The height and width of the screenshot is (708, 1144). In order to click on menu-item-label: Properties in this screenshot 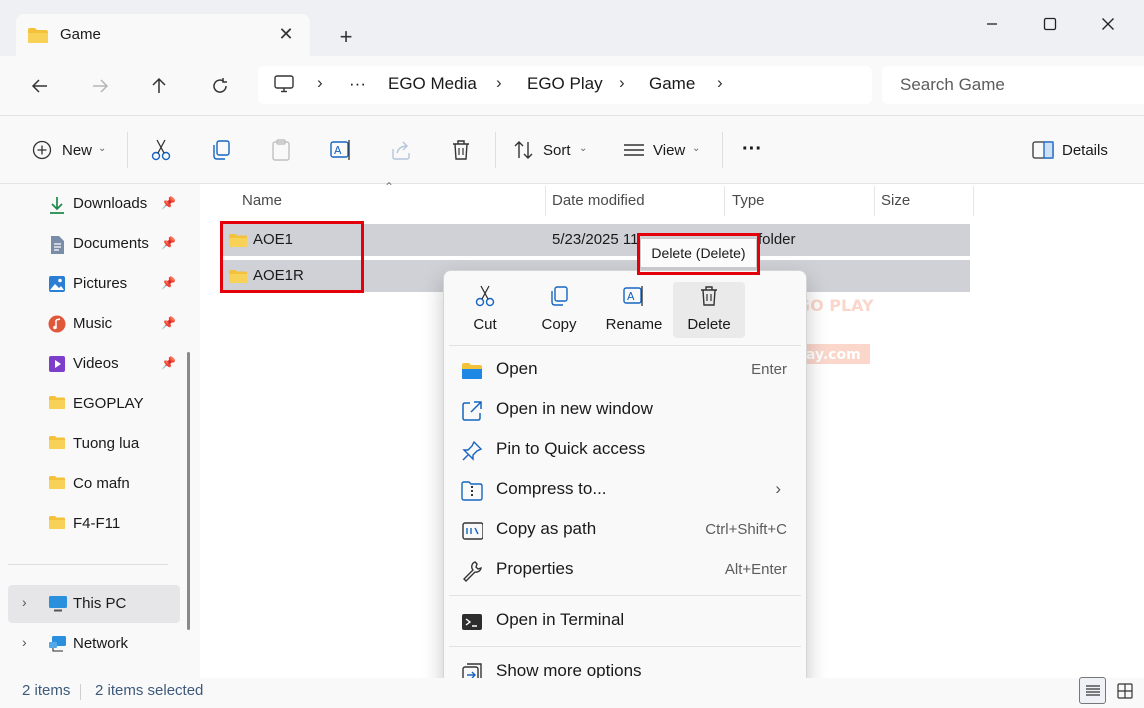, I will do `click(535, 568)`.